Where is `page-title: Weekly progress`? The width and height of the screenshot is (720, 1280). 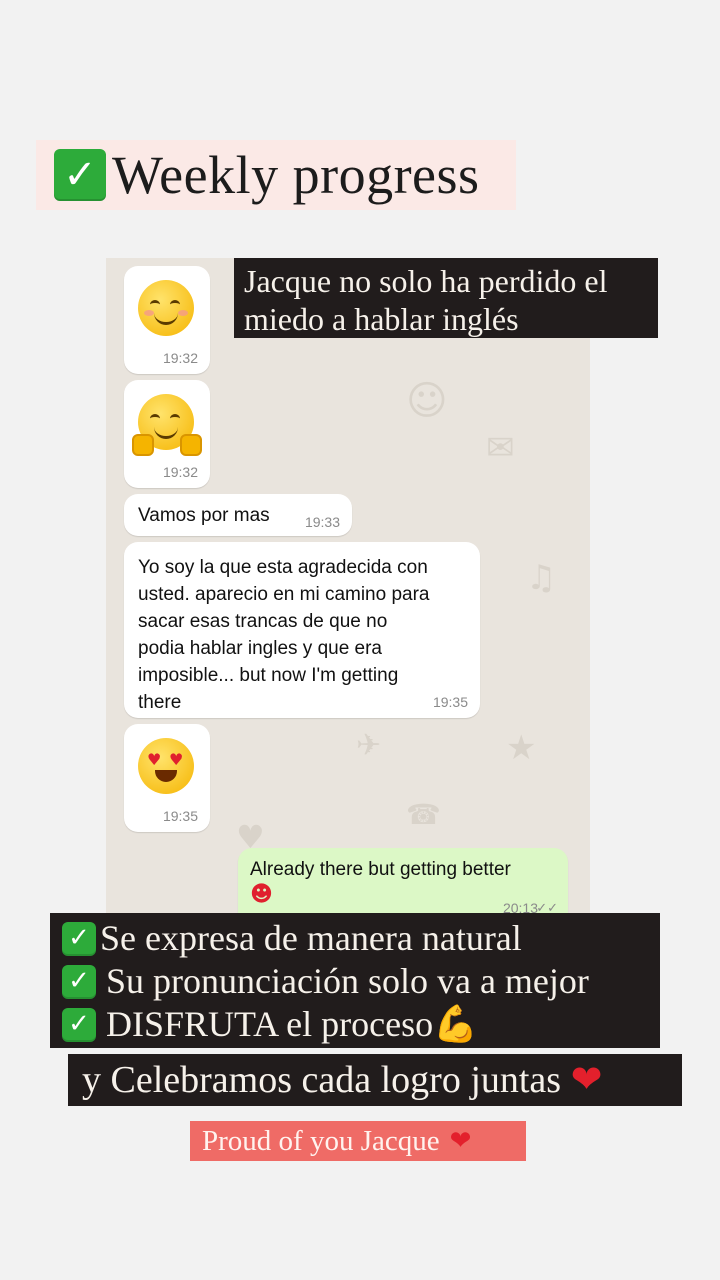 page-title: Weekly progress is located at coordinates (296, 175).